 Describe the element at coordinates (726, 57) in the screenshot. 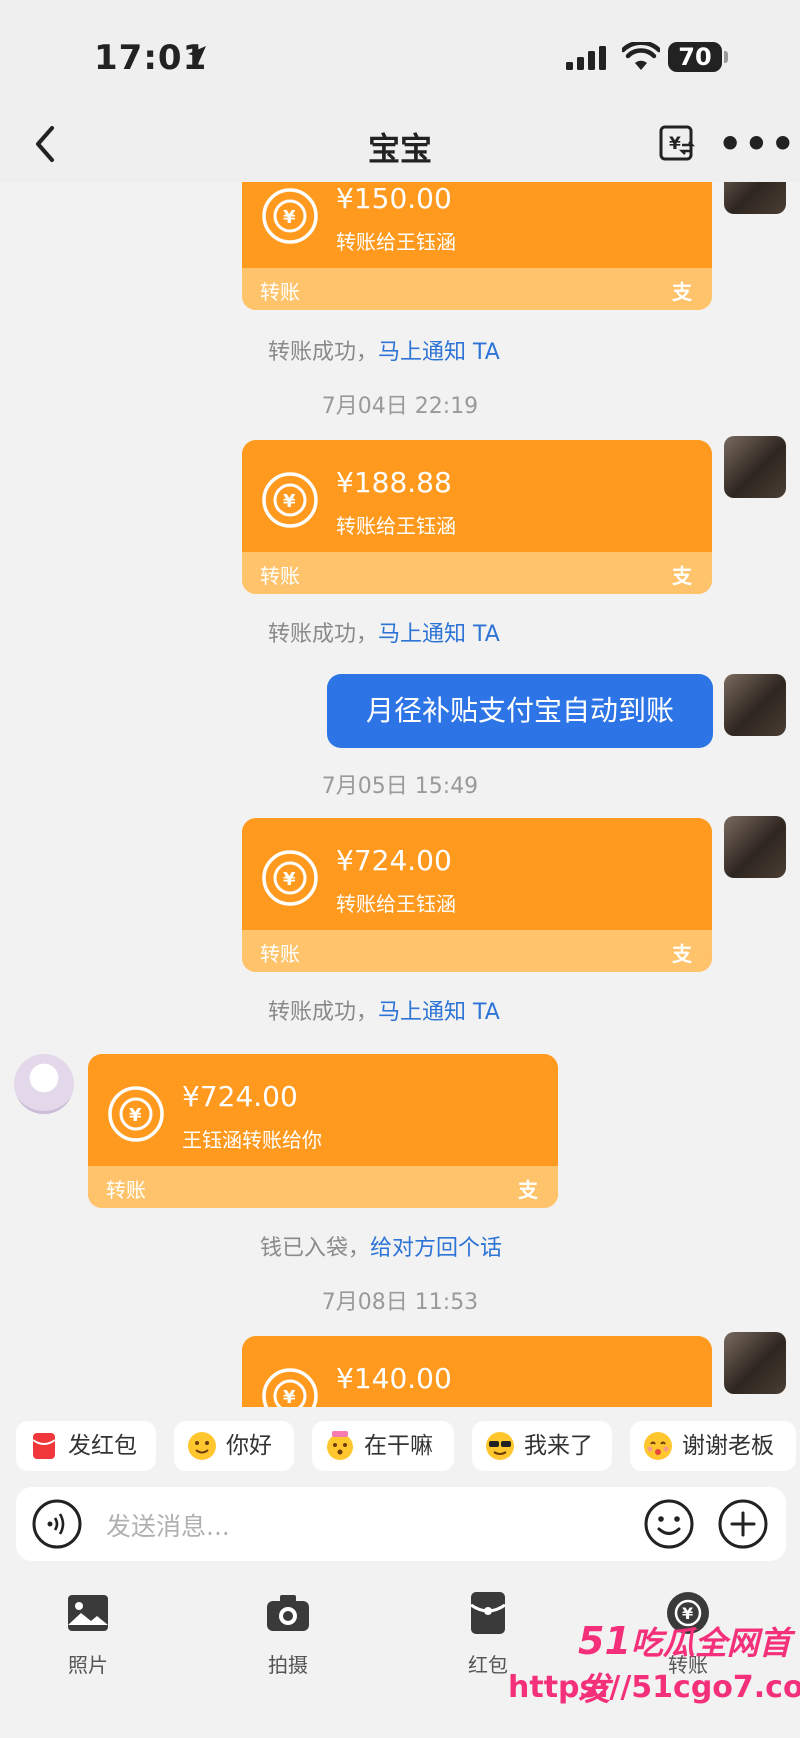

I see `battery-tip` at that location.